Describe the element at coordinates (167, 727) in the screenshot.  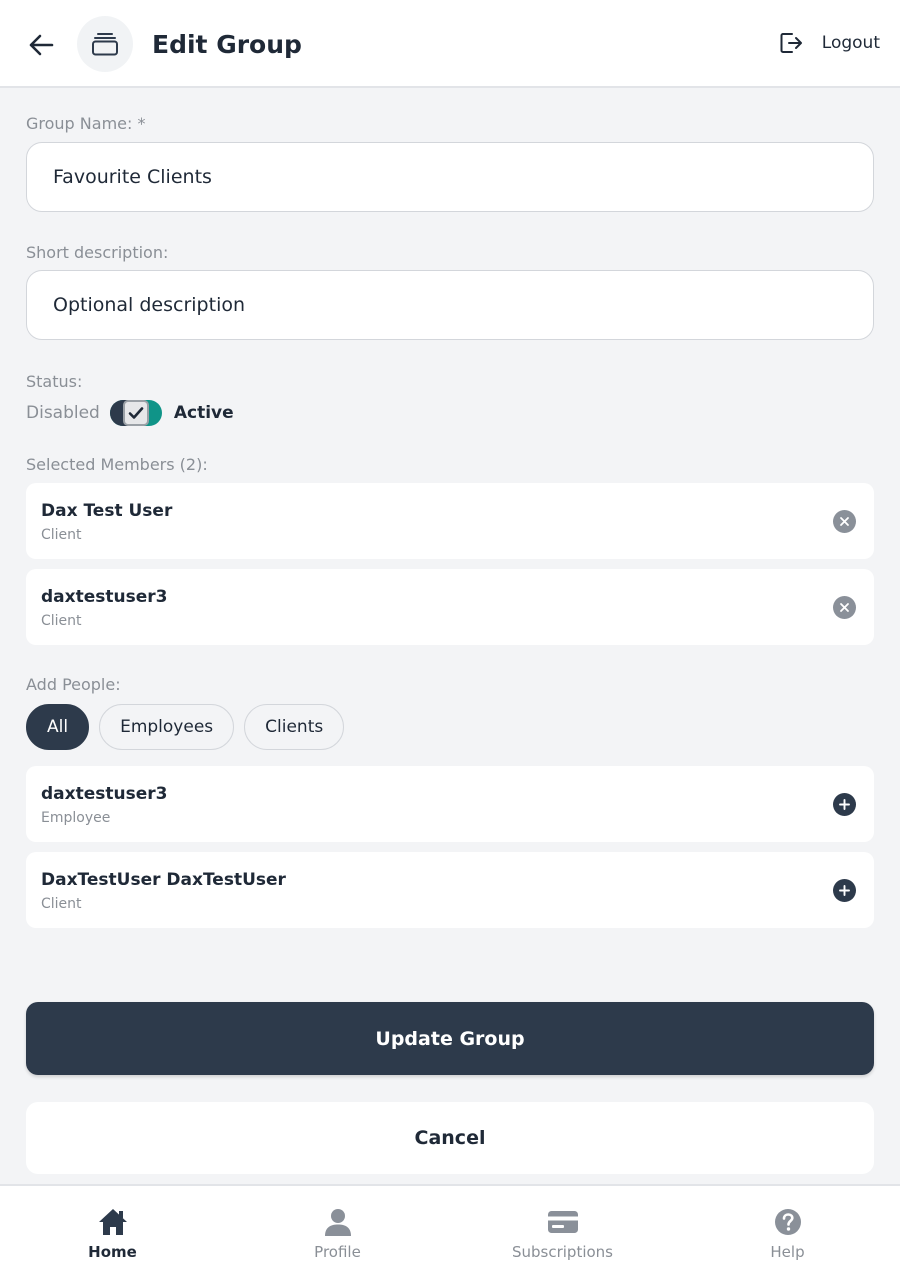
I see `filter-chip-employees: Employees` at that location.